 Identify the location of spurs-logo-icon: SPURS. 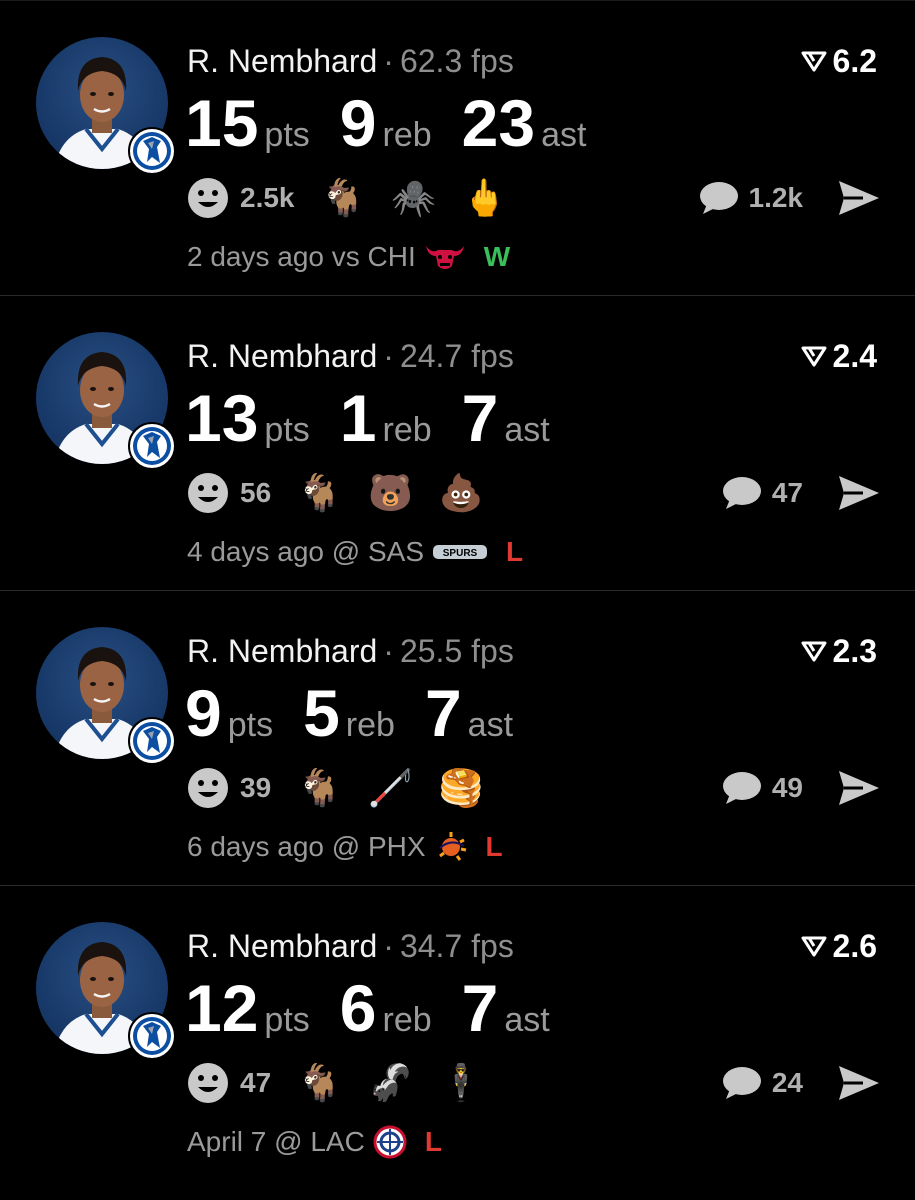
(460, 552).